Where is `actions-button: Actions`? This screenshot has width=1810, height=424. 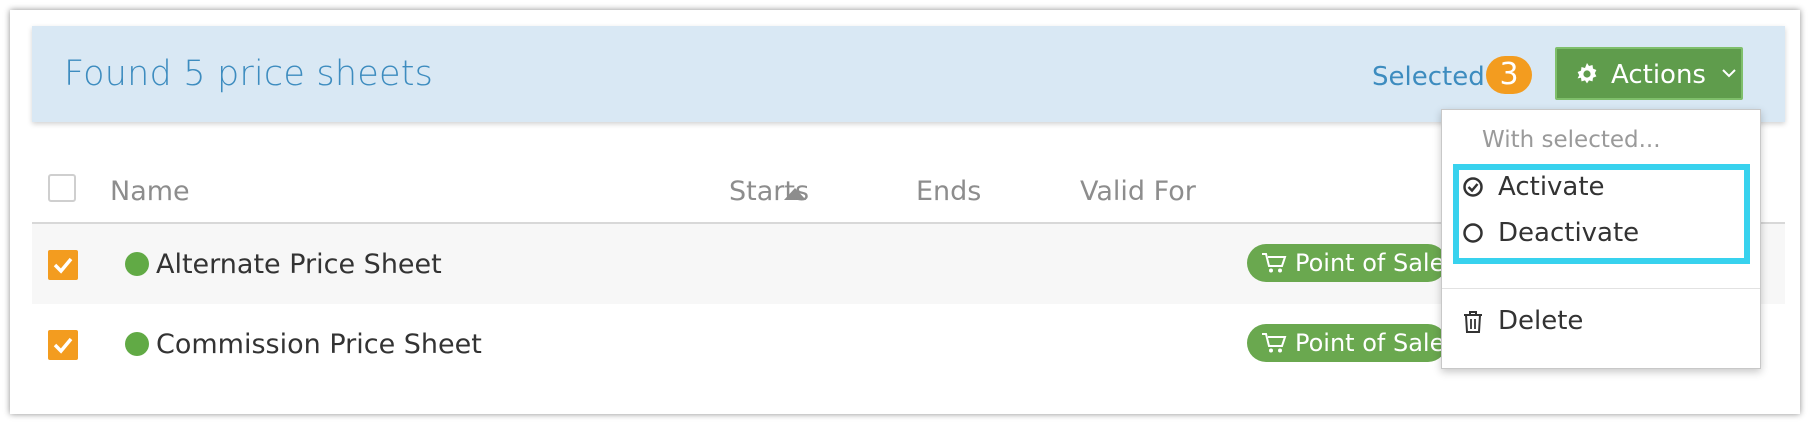 actions-button: Actions is located at coordinates (1649, 73).